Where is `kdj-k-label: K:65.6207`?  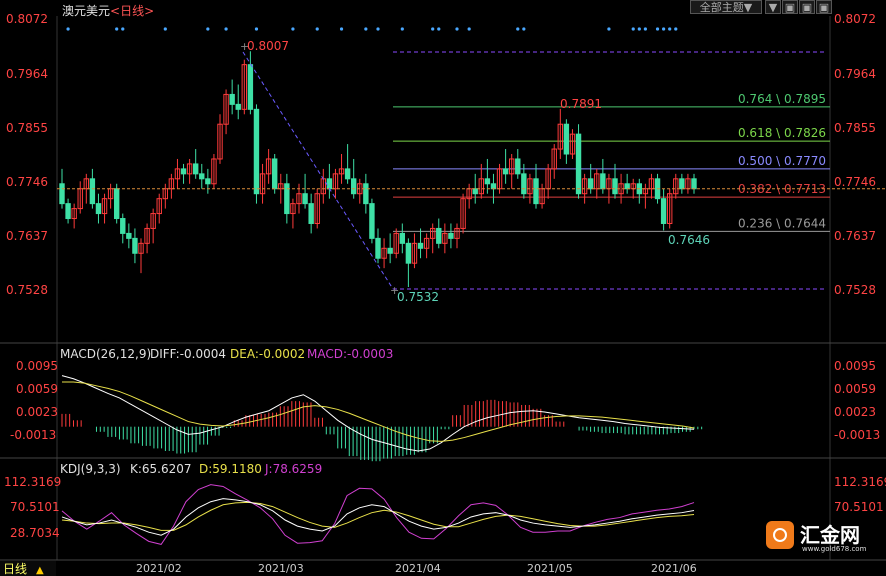 kdj-k-label: K:65.6207 is located at coordinates (161, 469).